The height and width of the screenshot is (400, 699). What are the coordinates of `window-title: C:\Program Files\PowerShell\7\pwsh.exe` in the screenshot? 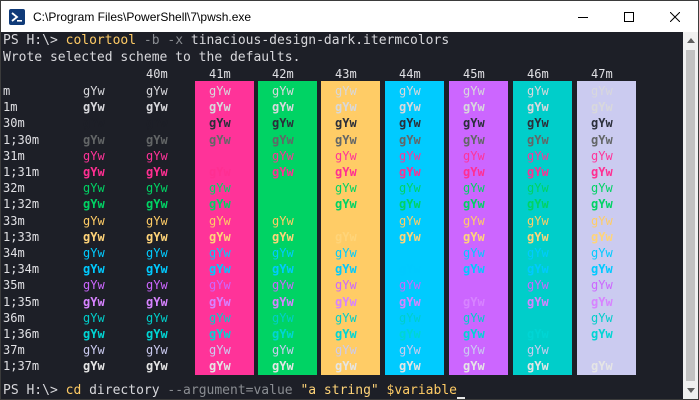 It's located at (142, 16).